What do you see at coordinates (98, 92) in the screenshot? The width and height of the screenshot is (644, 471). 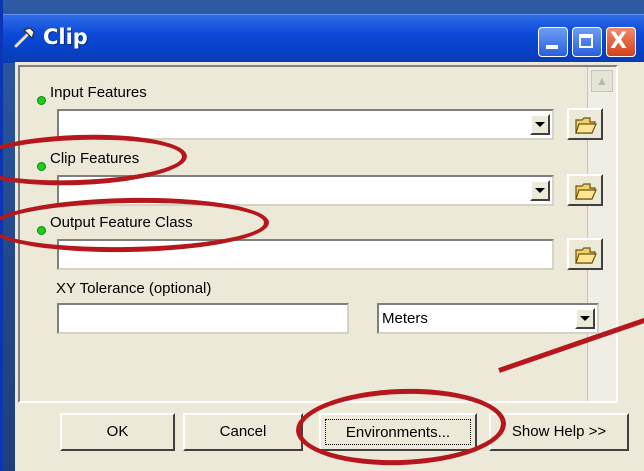 I see `input-features-label: Input Features` at bounding box center [98, 92].